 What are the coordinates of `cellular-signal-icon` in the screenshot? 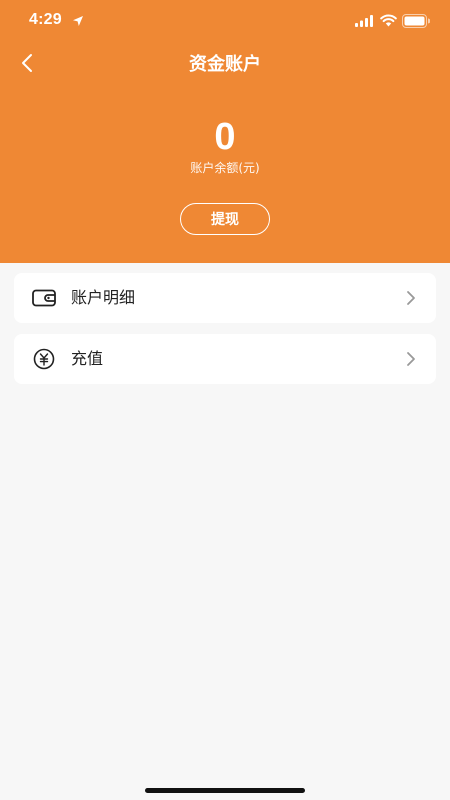 It's located at (364, 21).